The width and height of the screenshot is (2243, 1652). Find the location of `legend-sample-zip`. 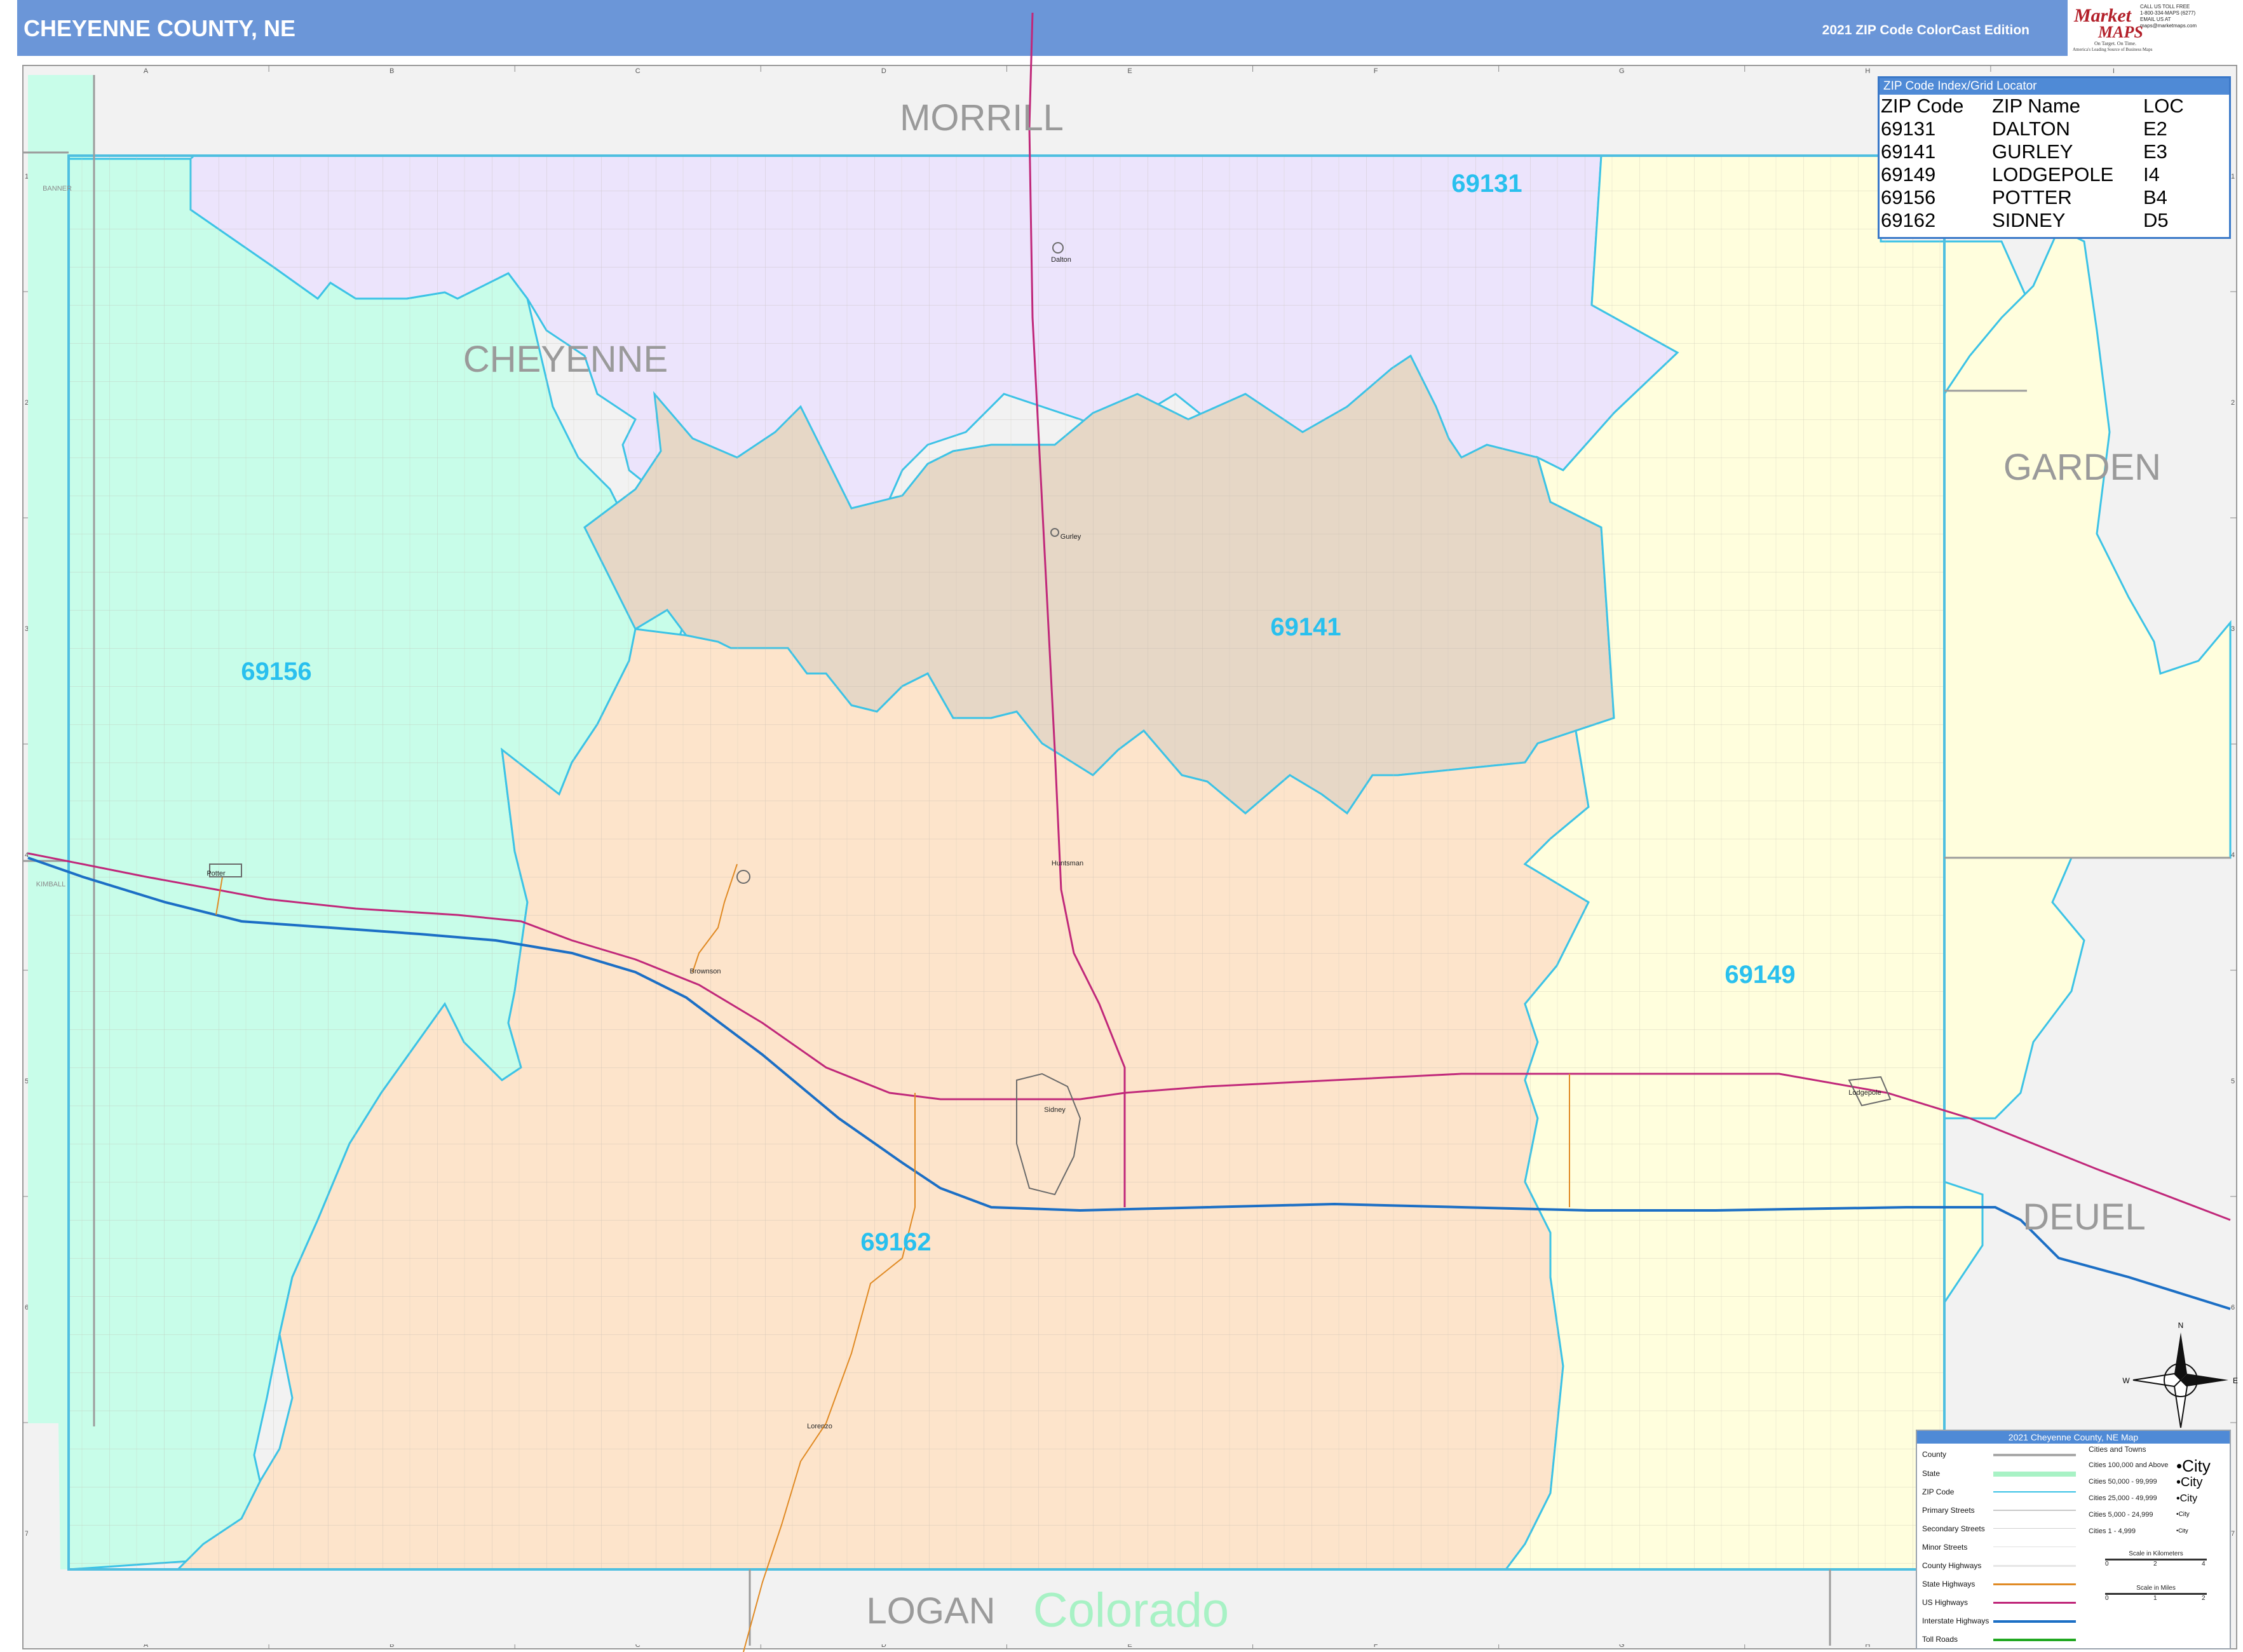

legend-sample-zip is located at coordinates (2034, 1492).